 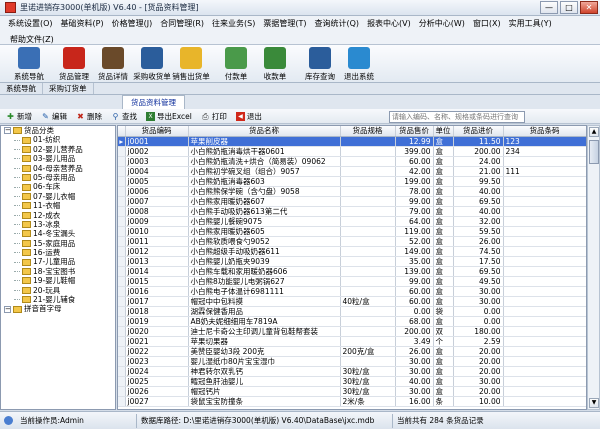 I want to click on menu-item: 分析中心(W), so click(x=442, y=24).